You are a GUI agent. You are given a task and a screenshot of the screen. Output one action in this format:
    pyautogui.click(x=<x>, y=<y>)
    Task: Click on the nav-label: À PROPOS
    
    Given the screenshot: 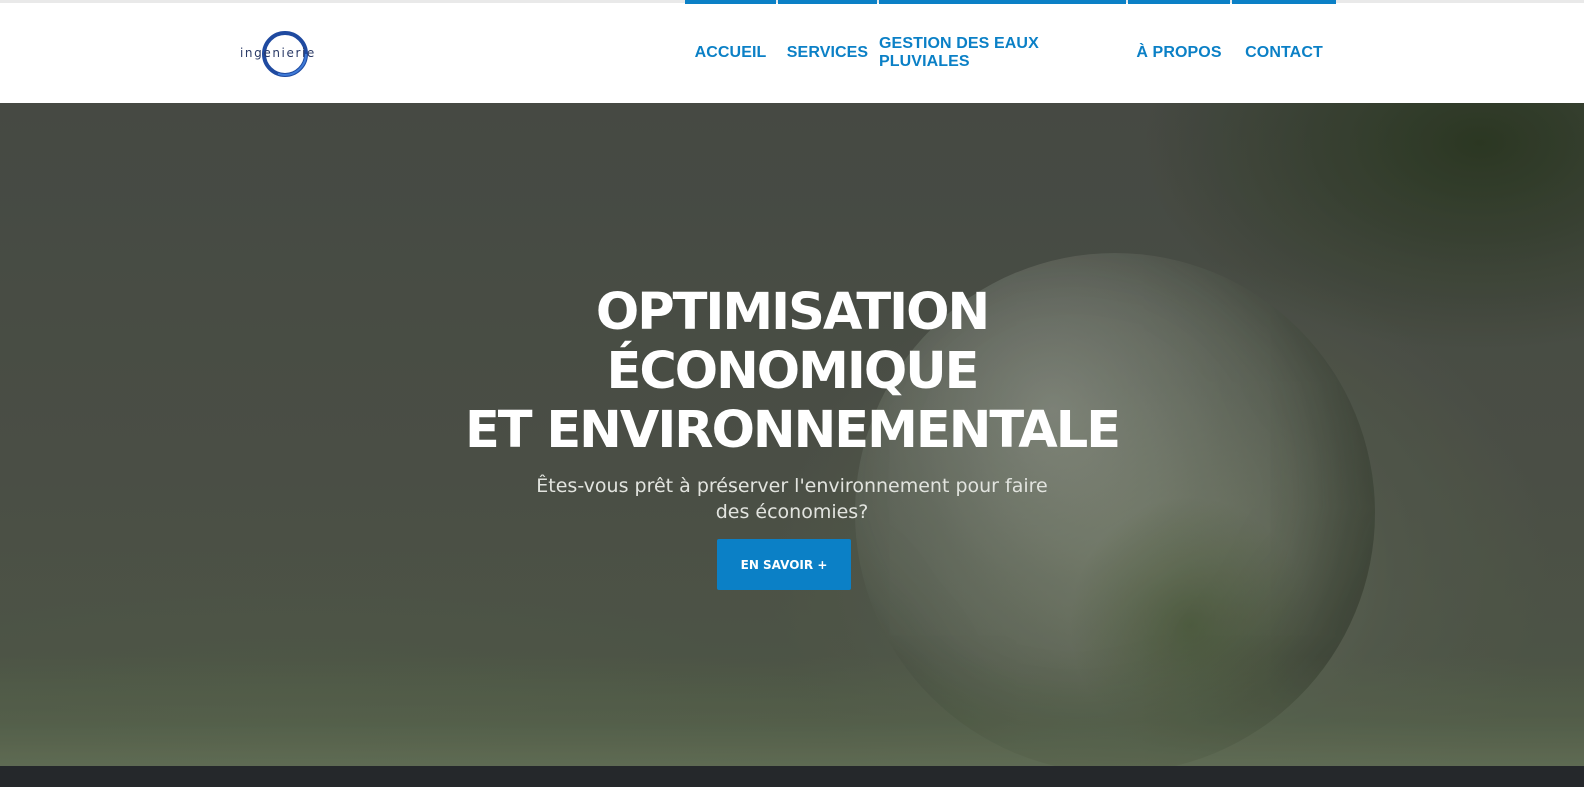 What is the action you would take?
    pyautogui.click(x=1179, y=52)
    